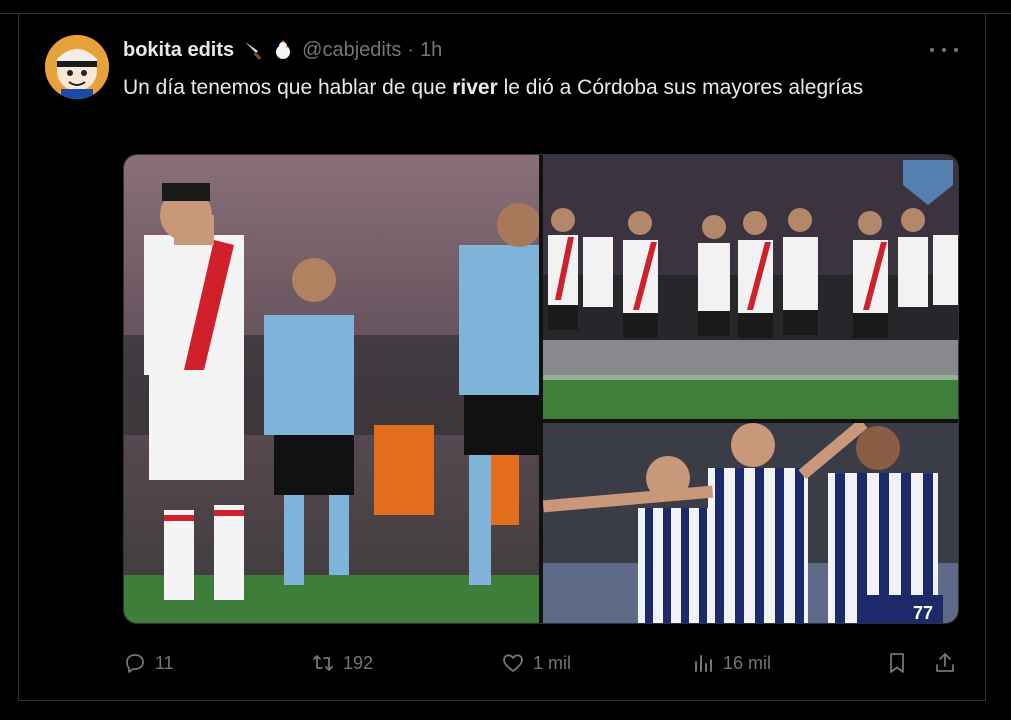 This screenshot has height=720, width=1011. What do you see at coordinates (288, 87) in the screenshot?
I see `tweet-text-part-1: Un día tenemos que hablar de que` at bounding box center [288, 87].